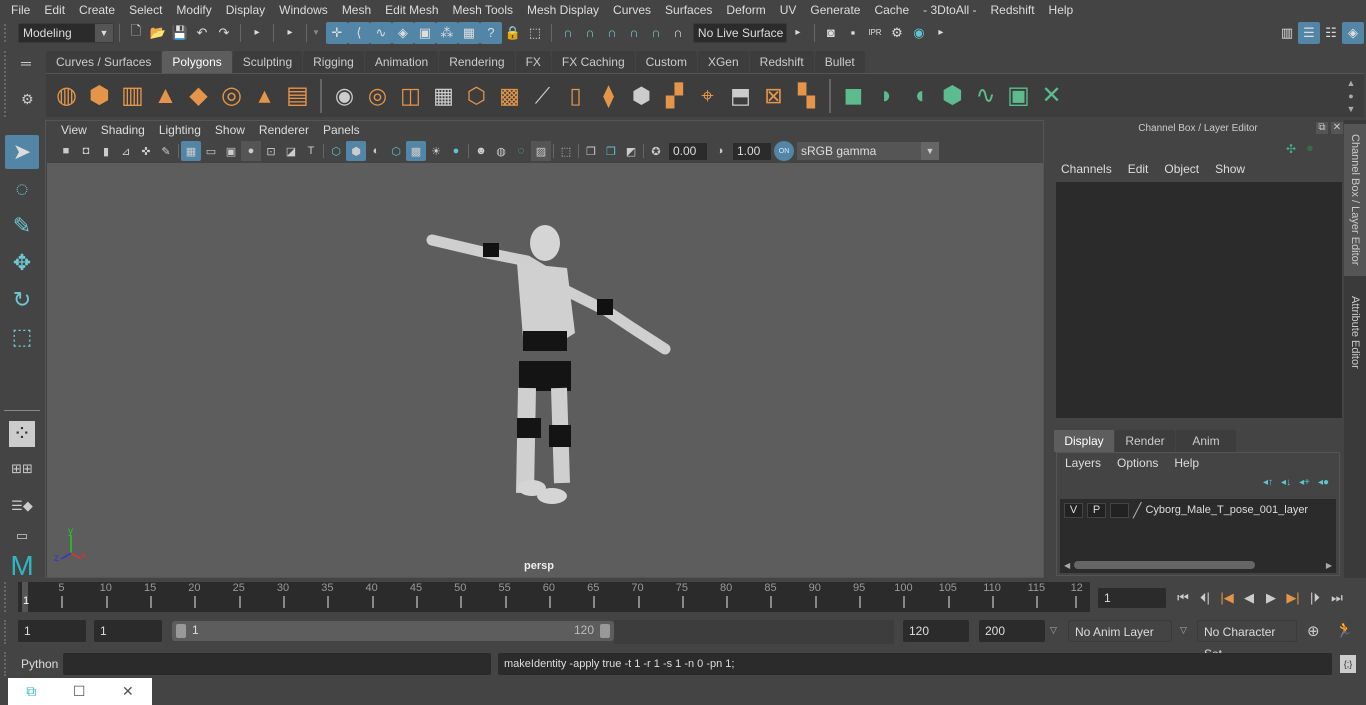 Image resolution: width=1366 pixels, height=705 pixels. I want to click on step-forward-key-icon: ▶|, so click(1293, 598).